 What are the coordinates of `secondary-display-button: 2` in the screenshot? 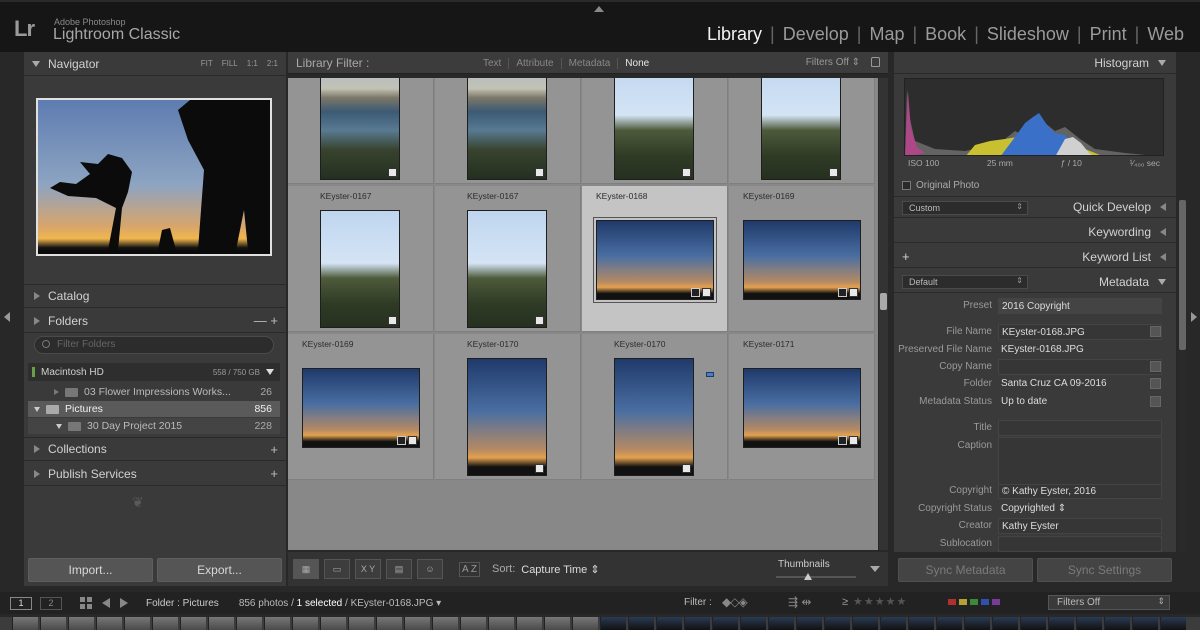 It's located at (51, 603).